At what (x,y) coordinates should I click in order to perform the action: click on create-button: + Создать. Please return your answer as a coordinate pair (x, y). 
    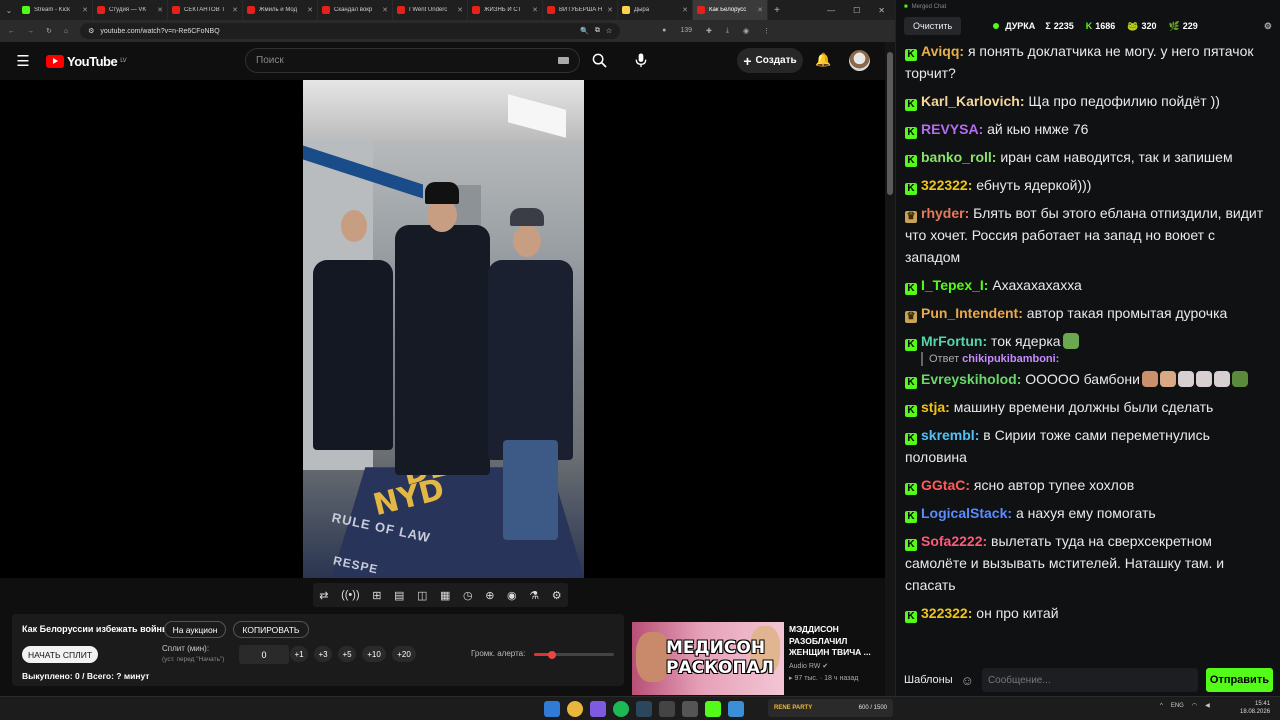
    Looking at the image, I should click on (770, 60).